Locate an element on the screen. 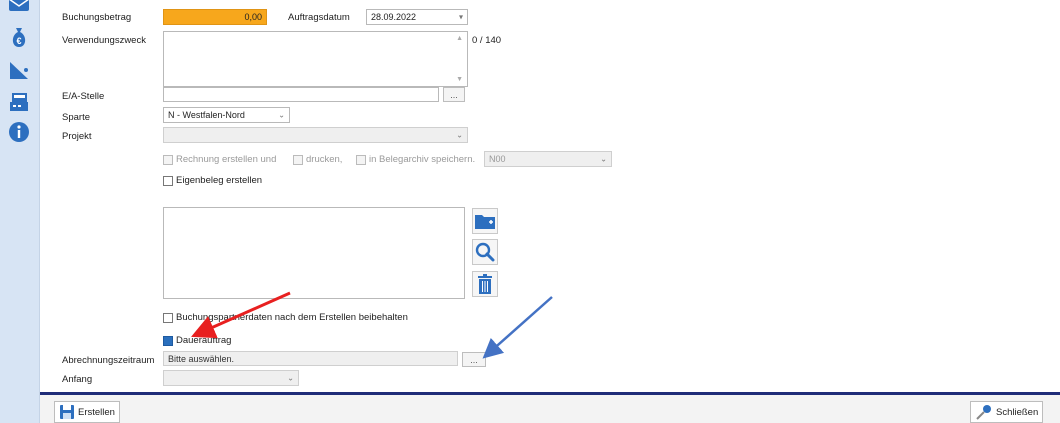  dauerauftrag-checkbox is located at coordinates (168, 341).